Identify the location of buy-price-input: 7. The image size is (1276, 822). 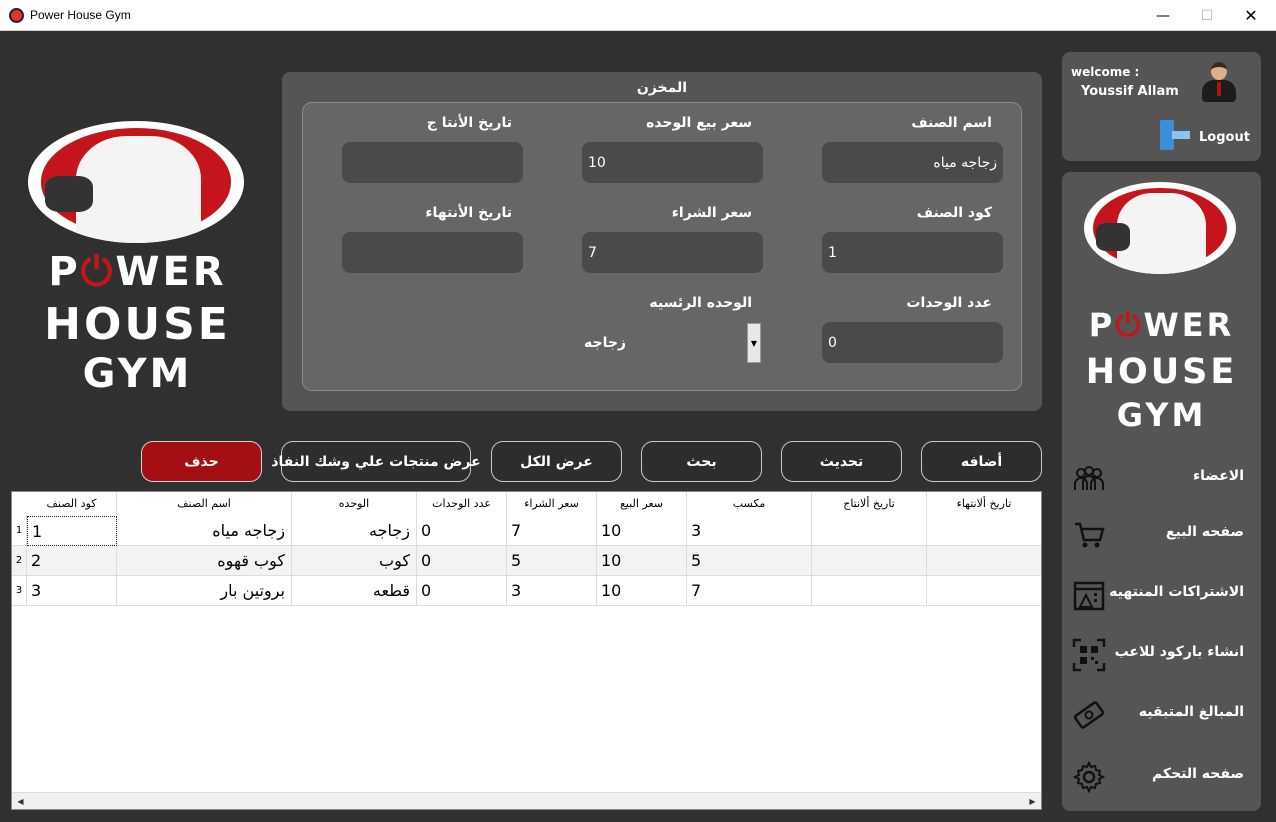
(672, 252).